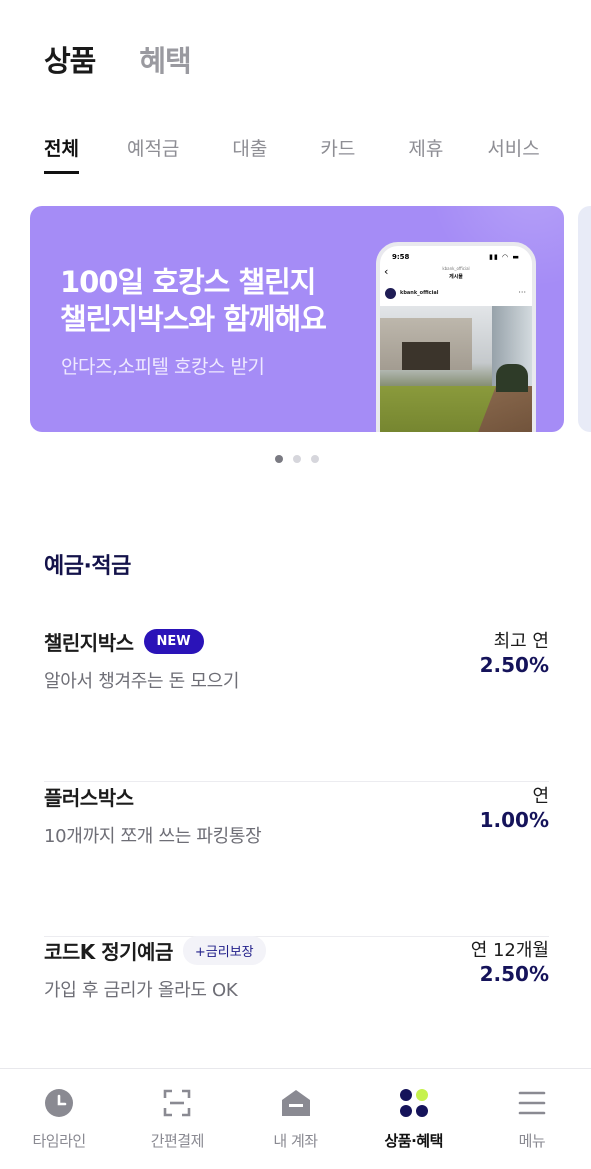 The image size is (591, 1169). I want to click on nav-item-my-account: 내 계좌, so click(295, 1119).